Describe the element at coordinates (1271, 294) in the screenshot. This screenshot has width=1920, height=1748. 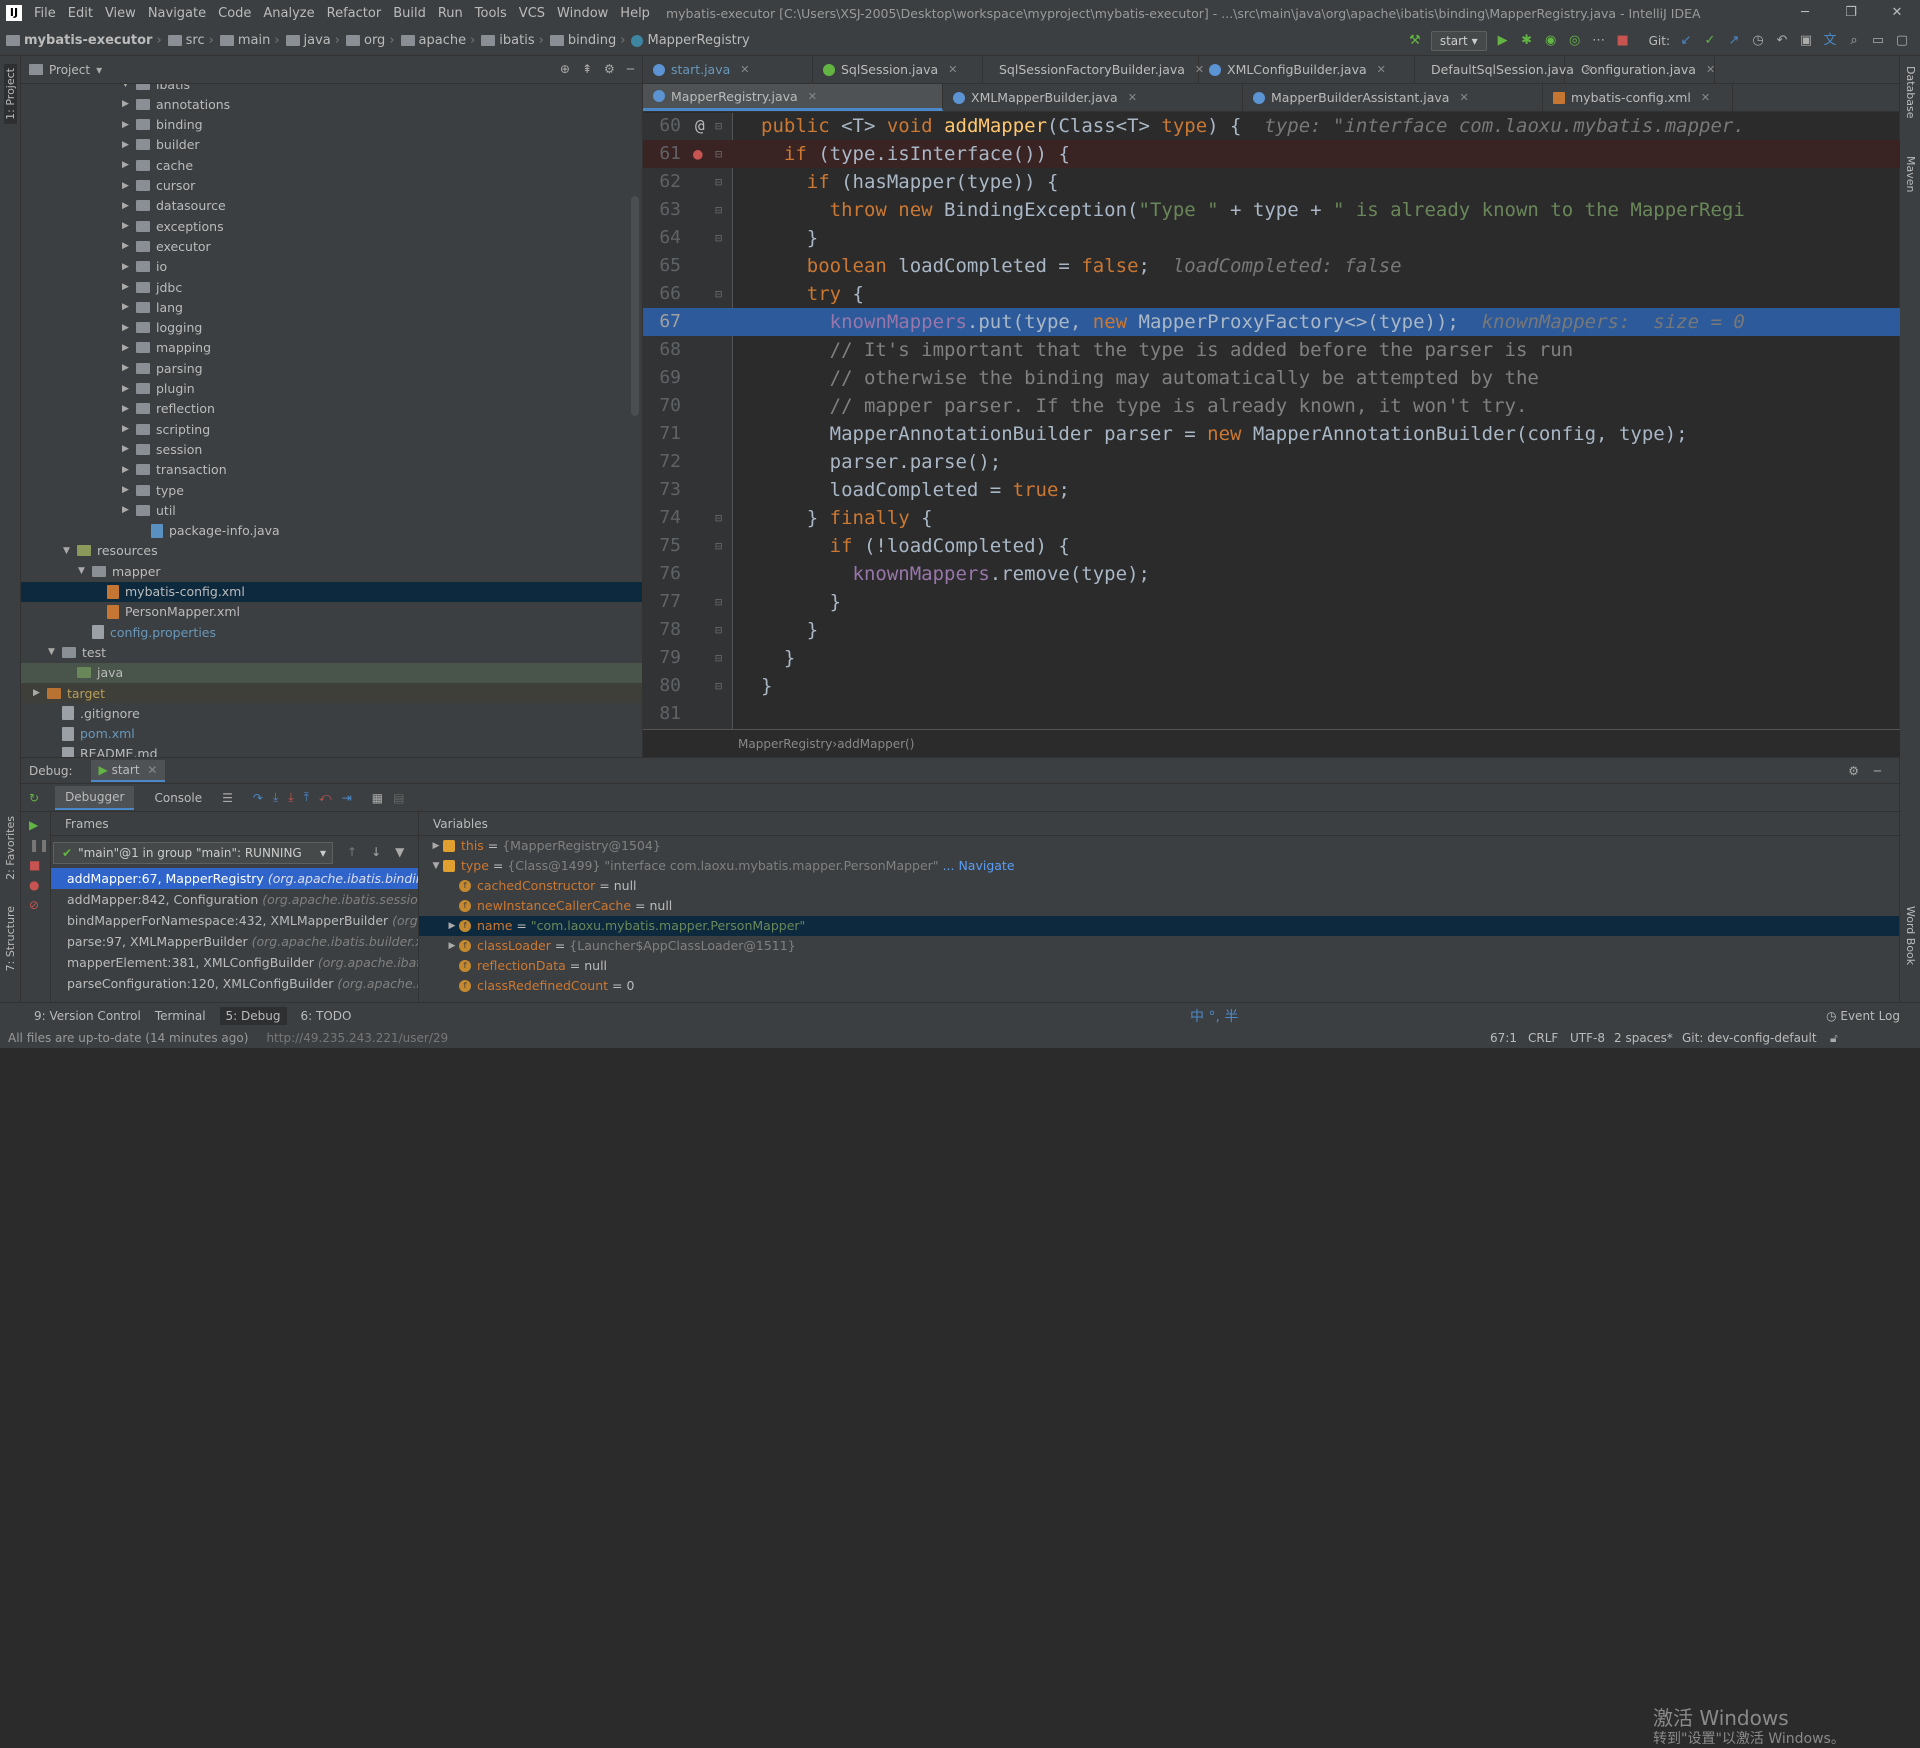
I see `code-line: 66 try {⊟` at that location.